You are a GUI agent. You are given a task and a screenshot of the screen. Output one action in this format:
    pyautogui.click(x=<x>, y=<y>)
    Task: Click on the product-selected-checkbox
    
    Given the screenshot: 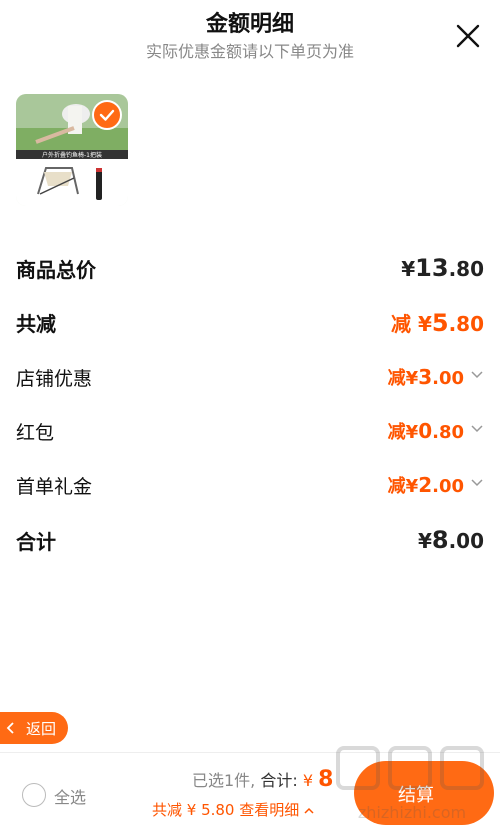 What is the action you would take?
    pyautogui.click(x=107, y=115)
    